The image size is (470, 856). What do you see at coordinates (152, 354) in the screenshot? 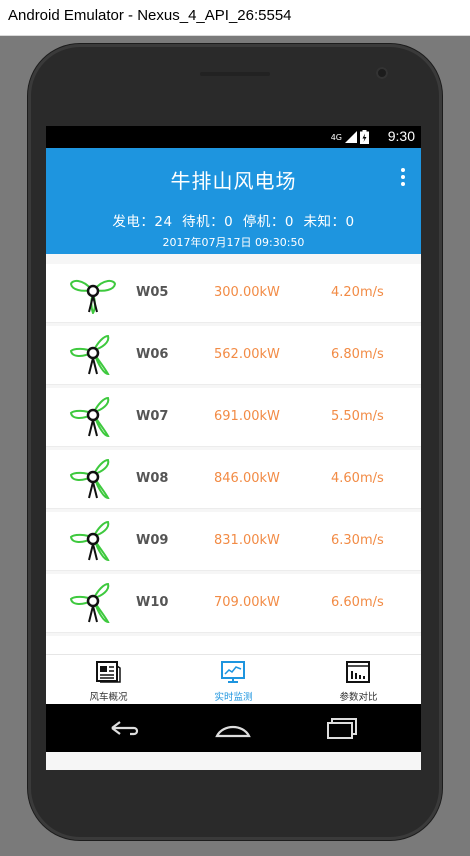
I see `turbine-name: W06` at bounding box center [152, 354].